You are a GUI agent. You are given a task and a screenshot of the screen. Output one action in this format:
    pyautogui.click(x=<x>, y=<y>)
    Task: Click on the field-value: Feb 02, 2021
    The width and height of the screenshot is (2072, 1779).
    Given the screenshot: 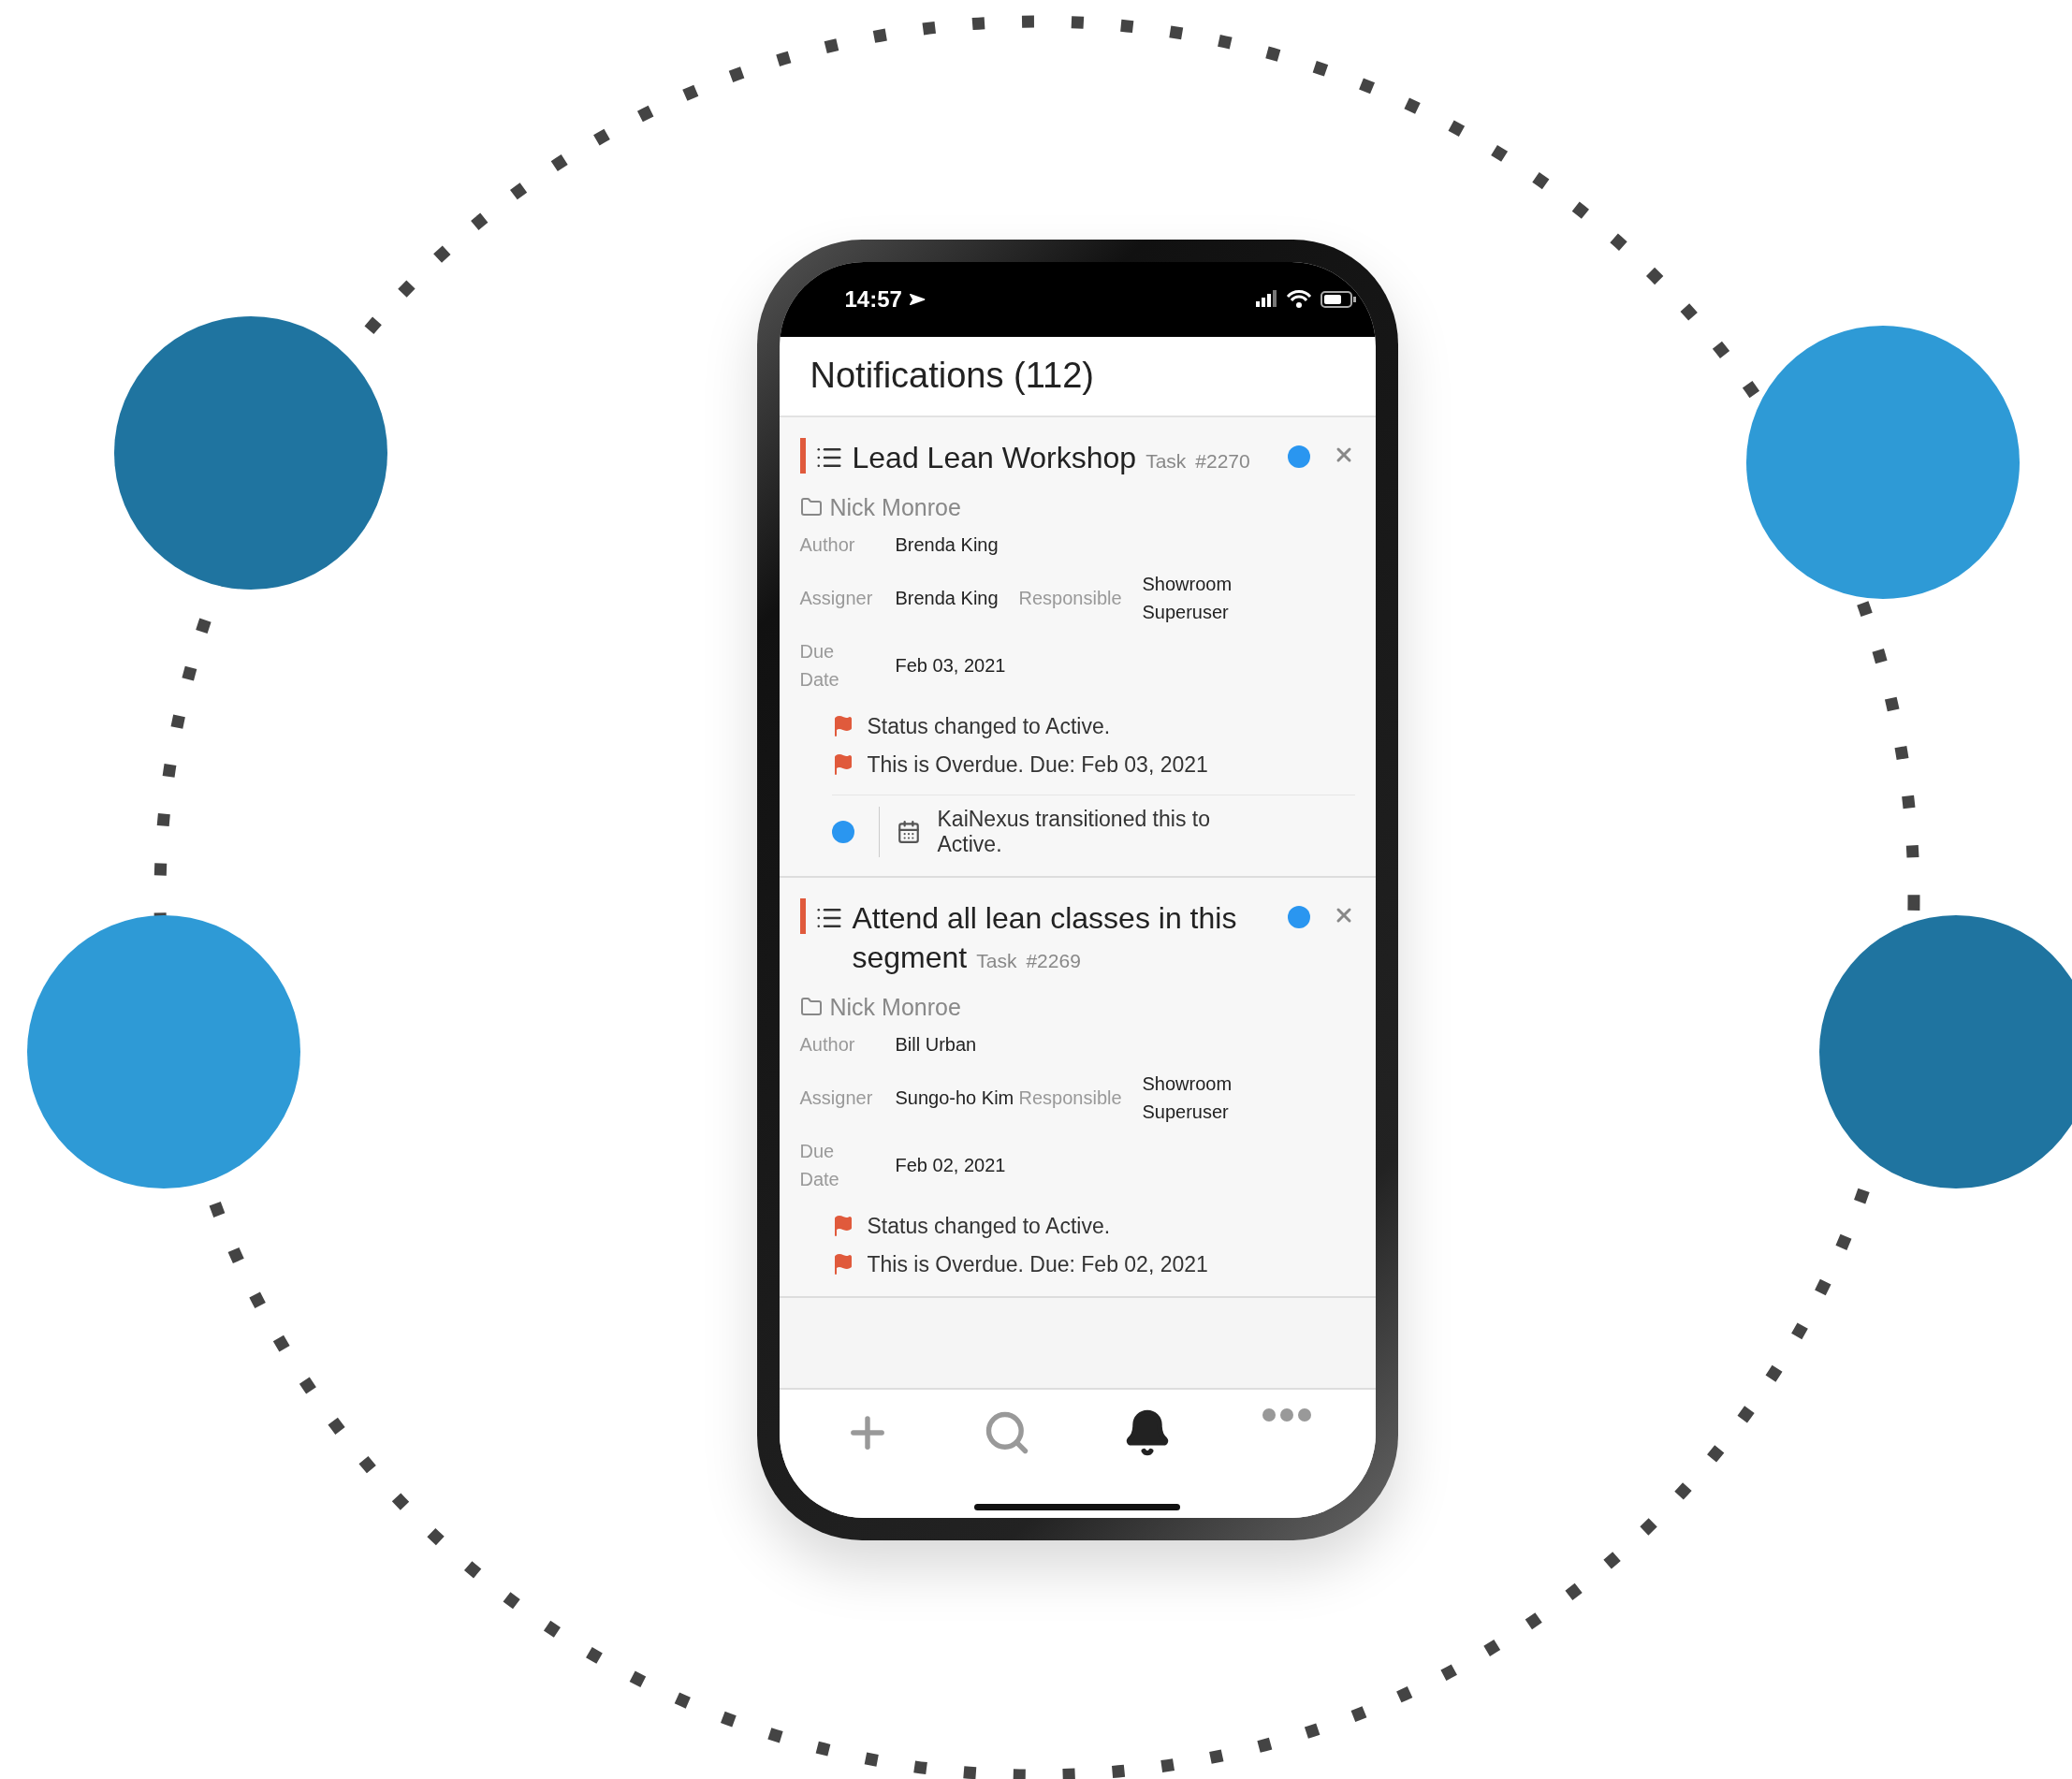 What is the action you would take?
    pyautogui.click(x=951, y=1165)
    